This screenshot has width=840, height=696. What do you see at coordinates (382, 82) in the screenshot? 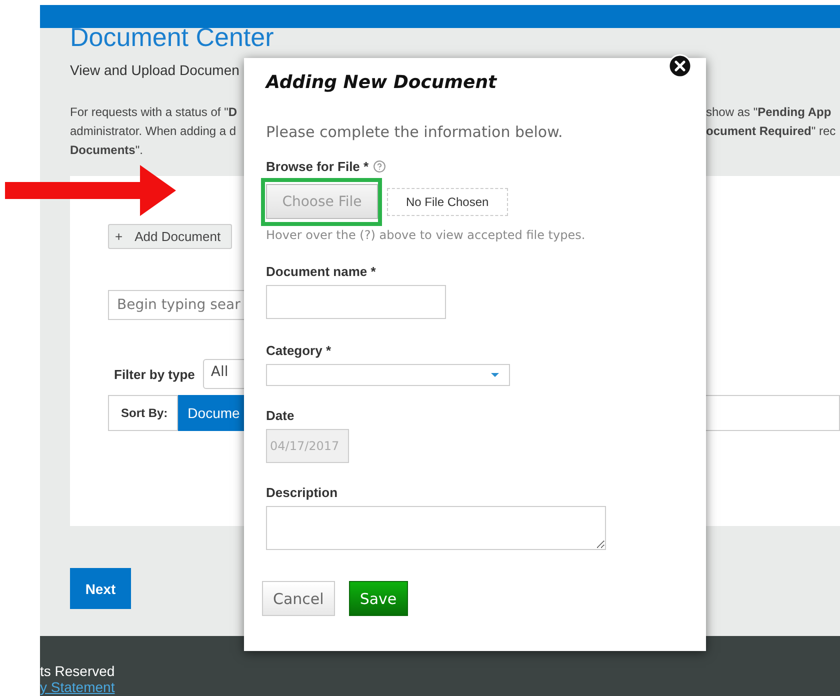
I see `dialog-title: Adding New Document` at bounding box center [382, 82].